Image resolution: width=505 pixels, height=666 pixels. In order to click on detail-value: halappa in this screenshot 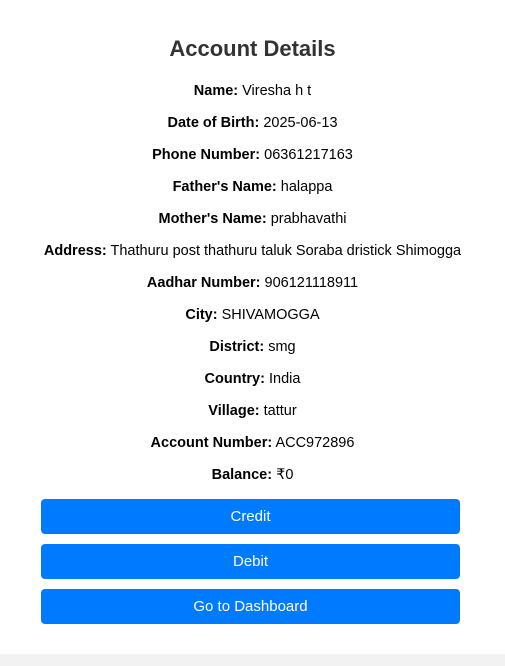, I will do `click(306, 187)`.